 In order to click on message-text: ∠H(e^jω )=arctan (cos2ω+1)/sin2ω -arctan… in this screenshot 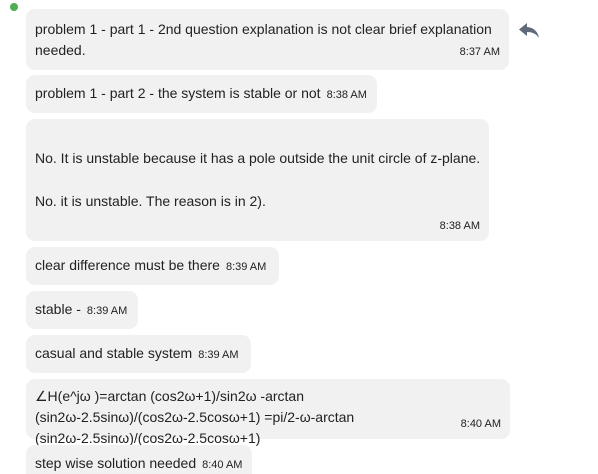, I will do `click(197, 417)`.